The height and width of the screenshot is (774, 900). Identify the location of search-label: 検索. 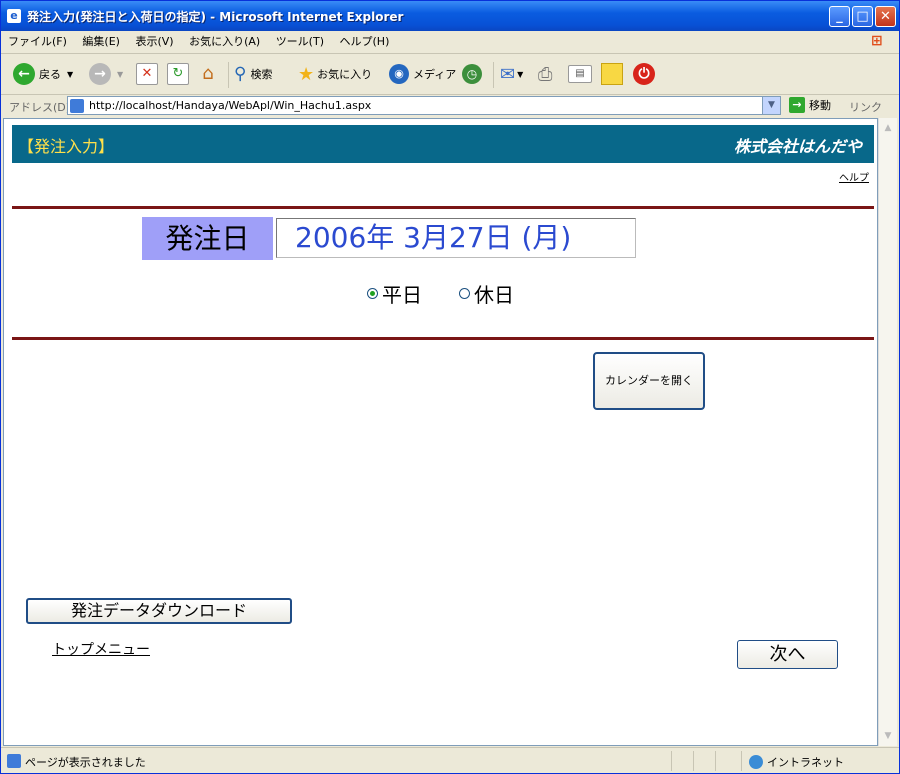
(261, 74).